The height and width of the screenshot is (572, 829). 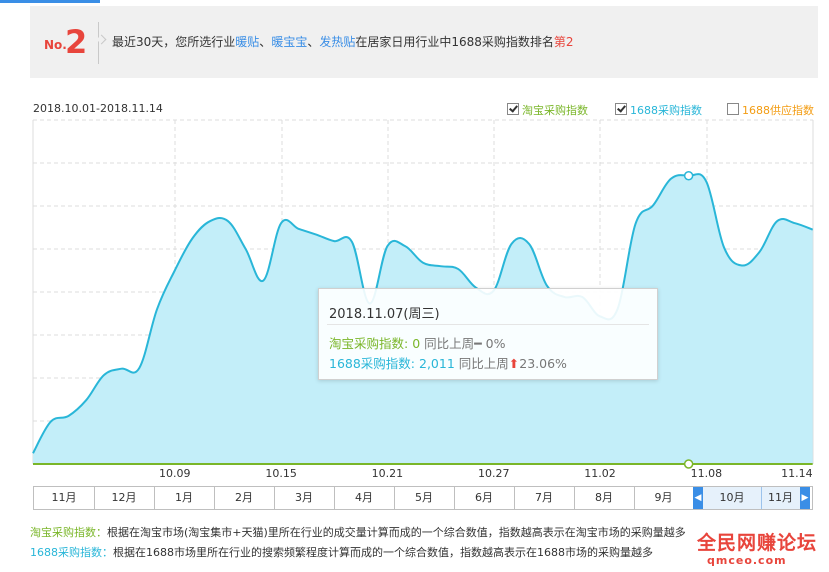 I want to click on navigator-month: 12月, so click(x=124, y=498).